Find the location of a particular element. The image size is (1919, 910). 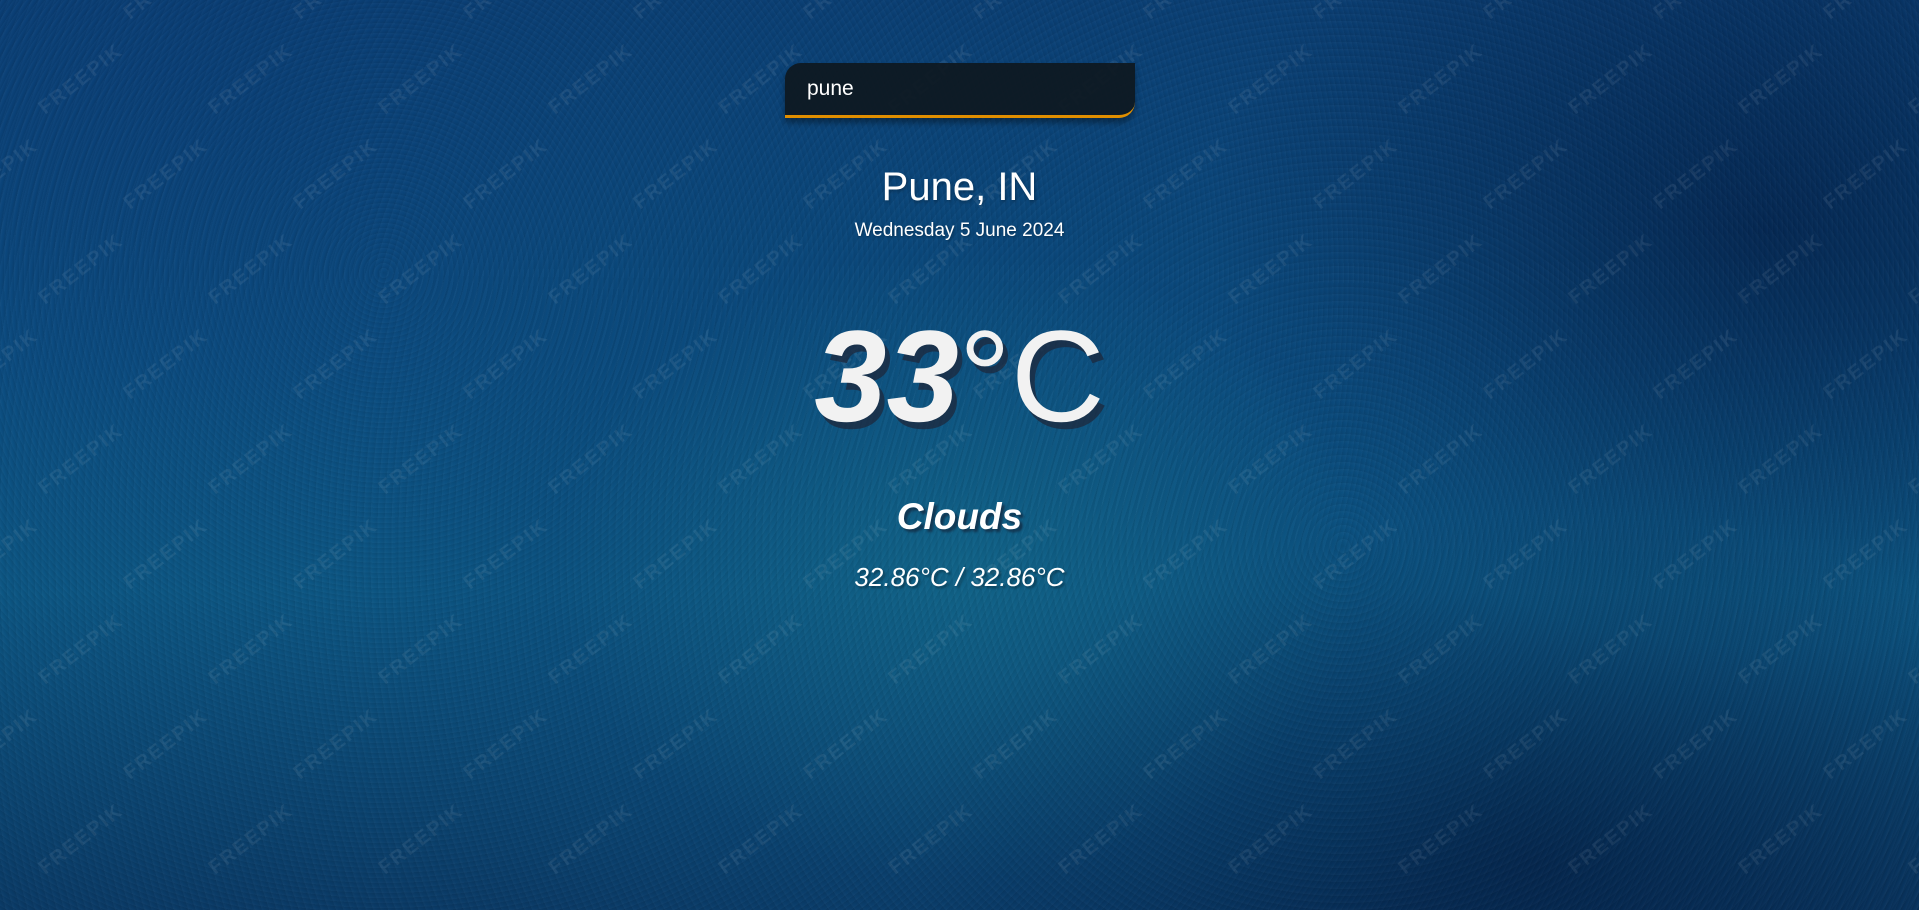

current-date: Wednesday 5 June 2024 is located at coordinates (959, 230).